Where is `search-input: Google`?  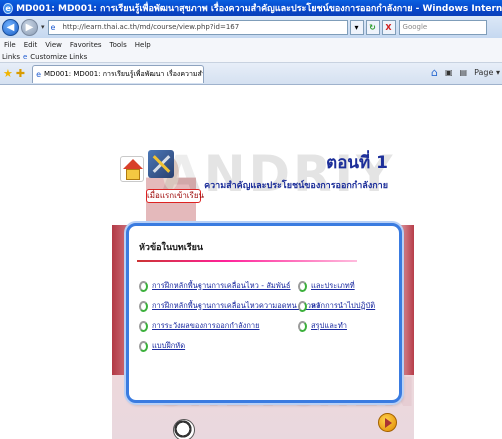 search-input: Google is located at coordinates (442, 27).